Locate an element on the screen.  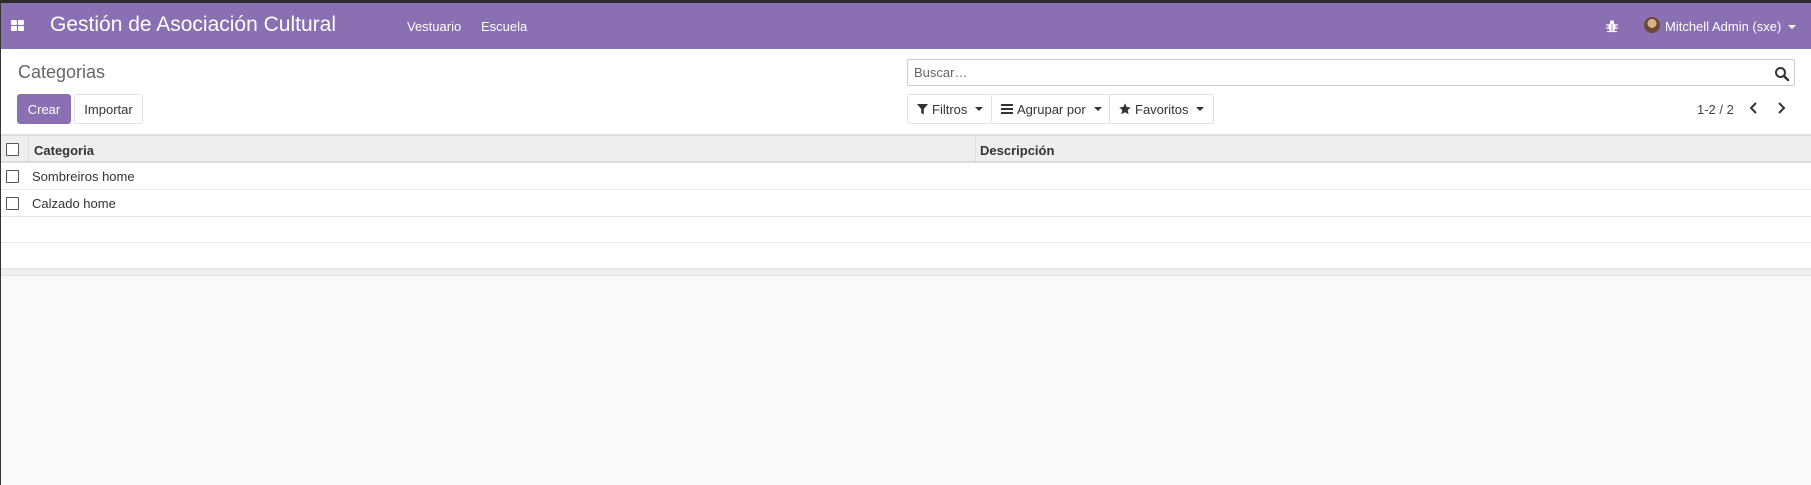
table-header: Categoria Descripción is located at coordinates (906, 149).